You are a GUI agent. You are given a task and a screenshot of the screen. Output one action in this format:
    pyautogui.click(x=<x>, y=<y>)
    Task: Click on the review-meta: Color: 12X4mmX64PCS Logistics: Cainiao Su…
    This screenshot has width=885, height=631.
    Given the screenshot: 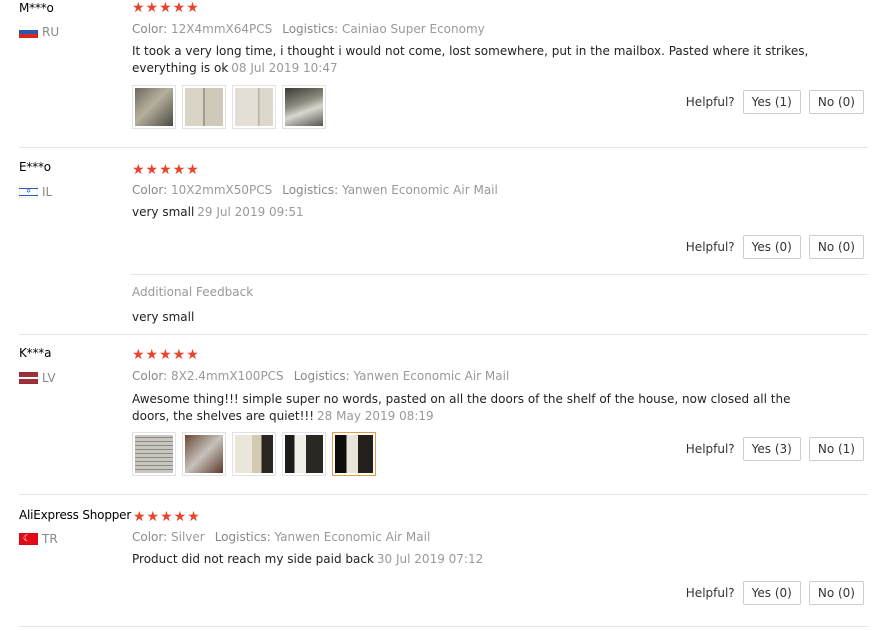 What is the action you would take?
    pyautogui.click(x=308, y=29)
    